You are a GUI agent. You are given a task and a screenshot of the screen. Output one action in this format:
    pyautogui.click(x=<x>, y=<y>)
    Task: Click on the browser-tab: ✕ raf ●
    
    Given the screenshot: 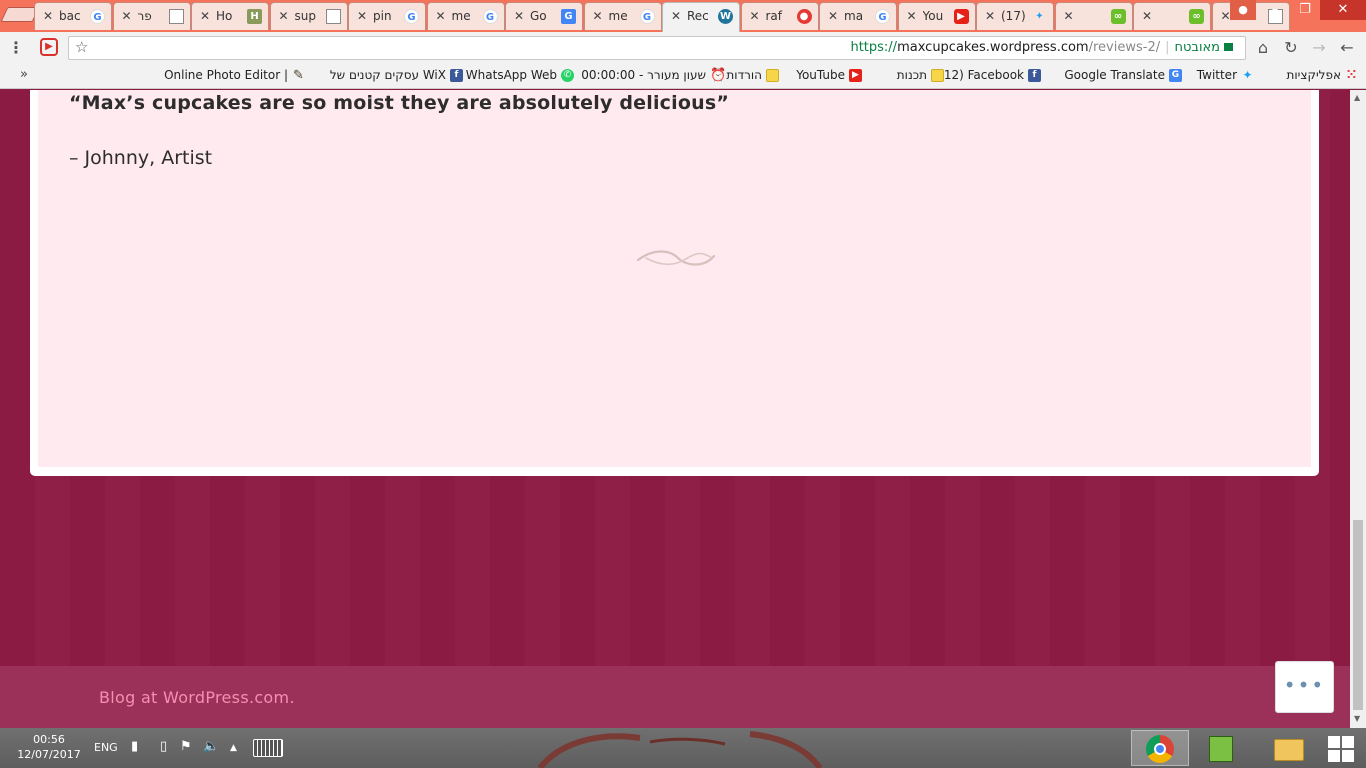 What is the action you would take?
    pyautogui.click(x=779, y=16)
    